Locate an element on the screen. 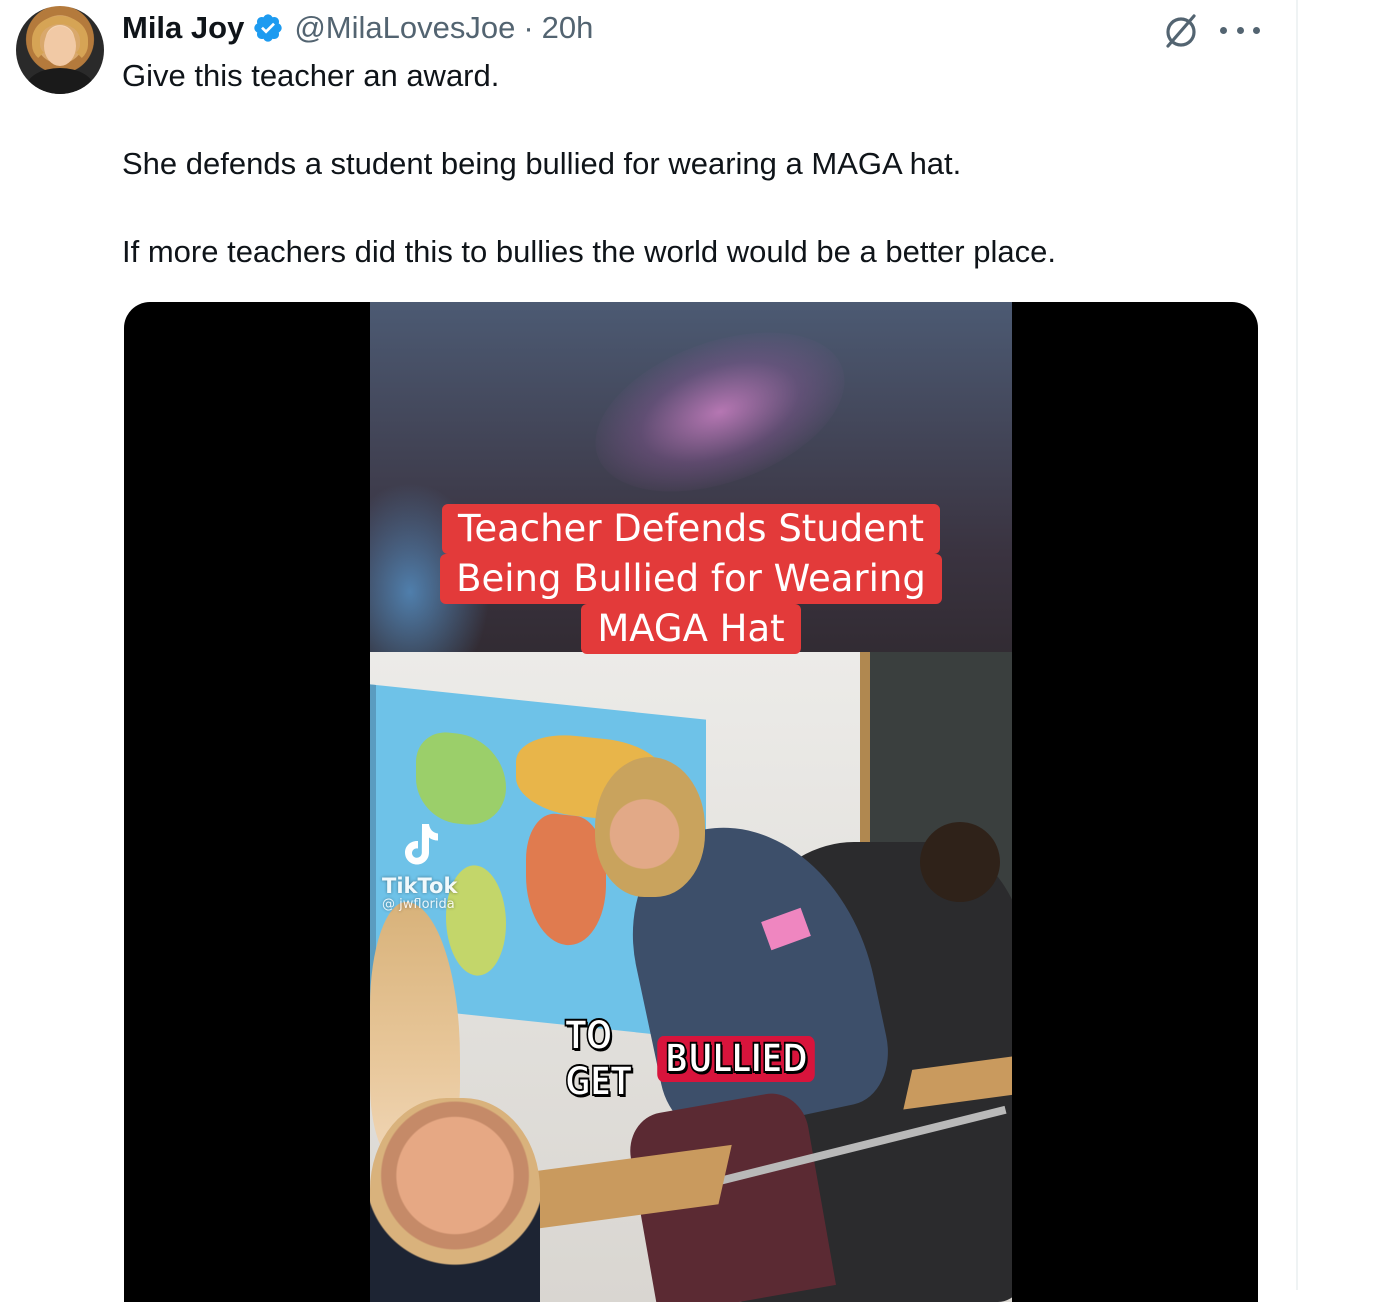  avatar-shoulders is located at coordinates (60, 81).